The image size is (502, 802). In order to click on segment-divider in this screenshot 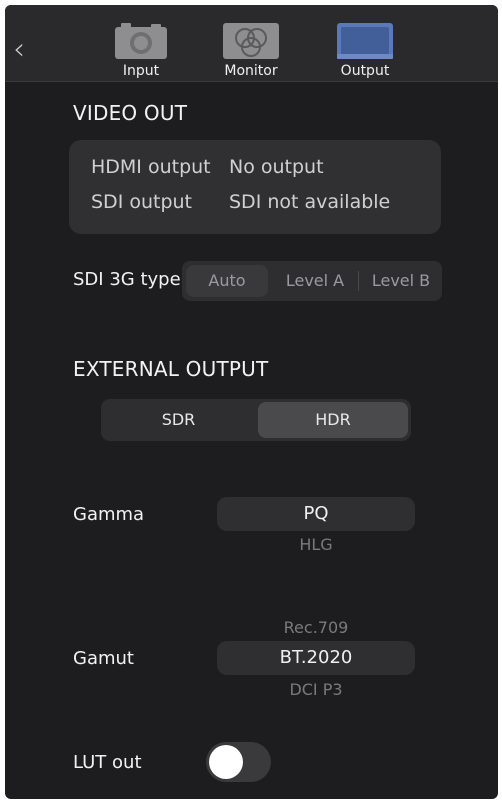, I will do `click(358, 281)`.